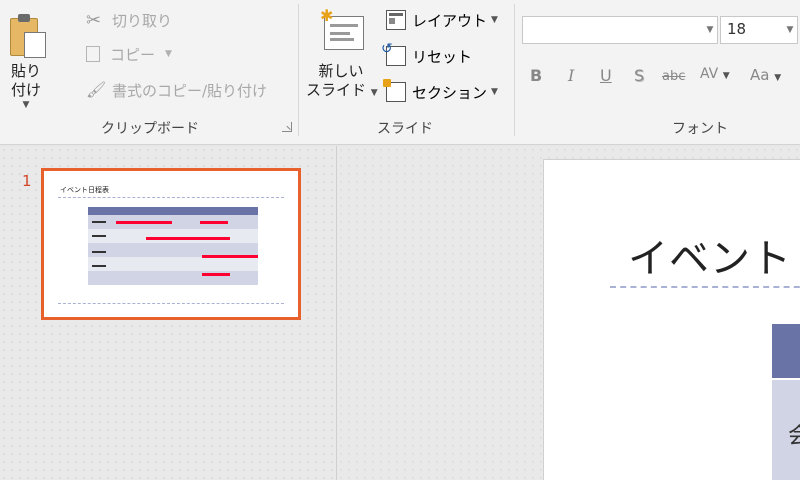 The width and height of the screenshot is (800, 480). Describe the element at coordinates (759, 30) in the screenshot. I see `font-size-combobox: 18 ▼` at that location.